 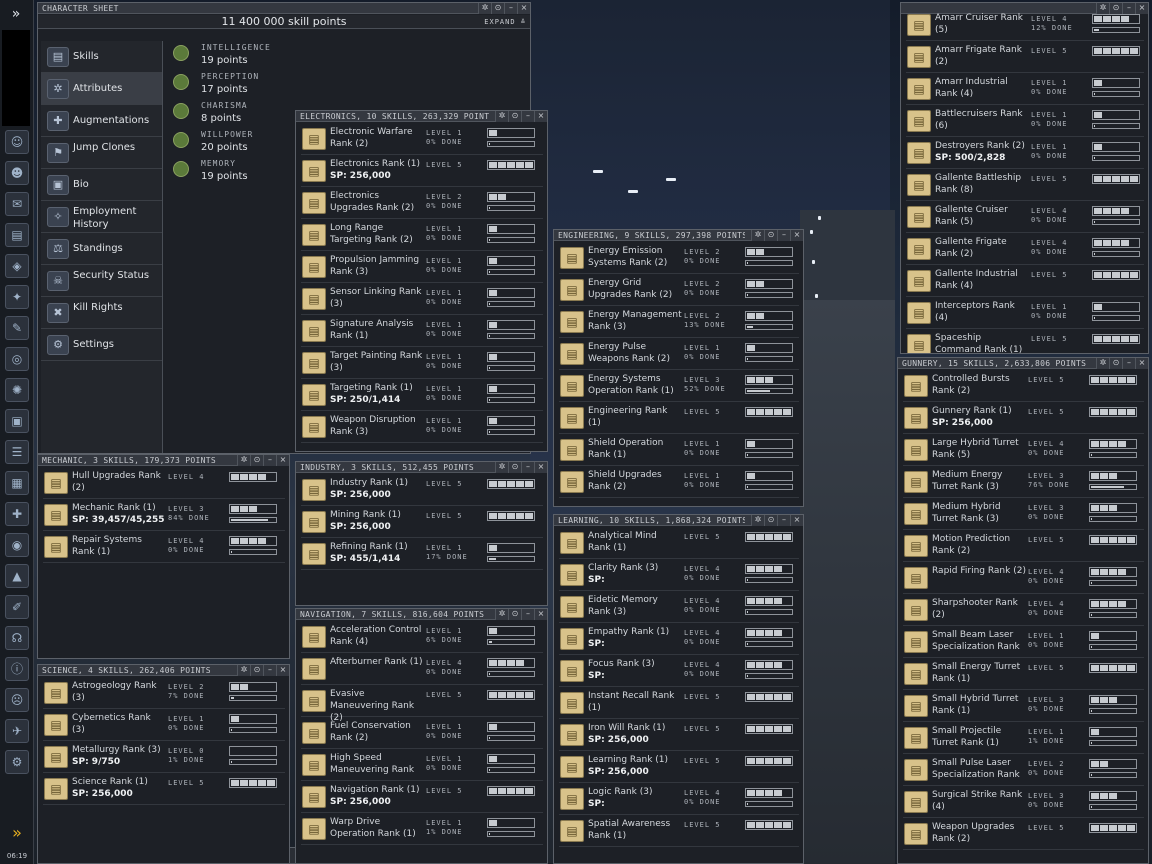 What do you see at coordinates (164, 725) in the screenshot?
I see `skill-row: ▤ Cybernetics Rank (3) LEVEL 1 0% DONE` at bounding box center [164, 725].